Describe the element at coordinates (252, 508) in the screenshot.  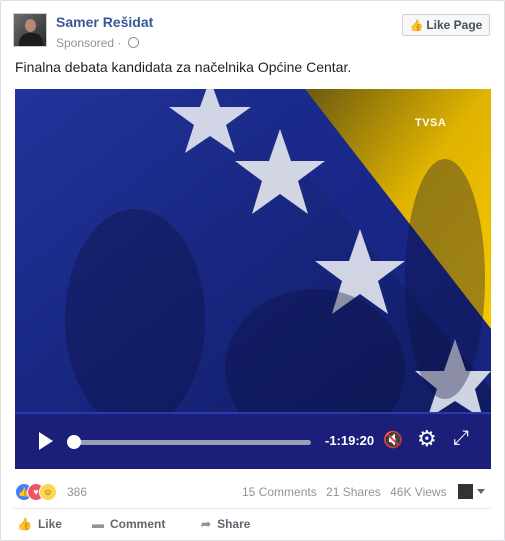
I see `divider` at that location.